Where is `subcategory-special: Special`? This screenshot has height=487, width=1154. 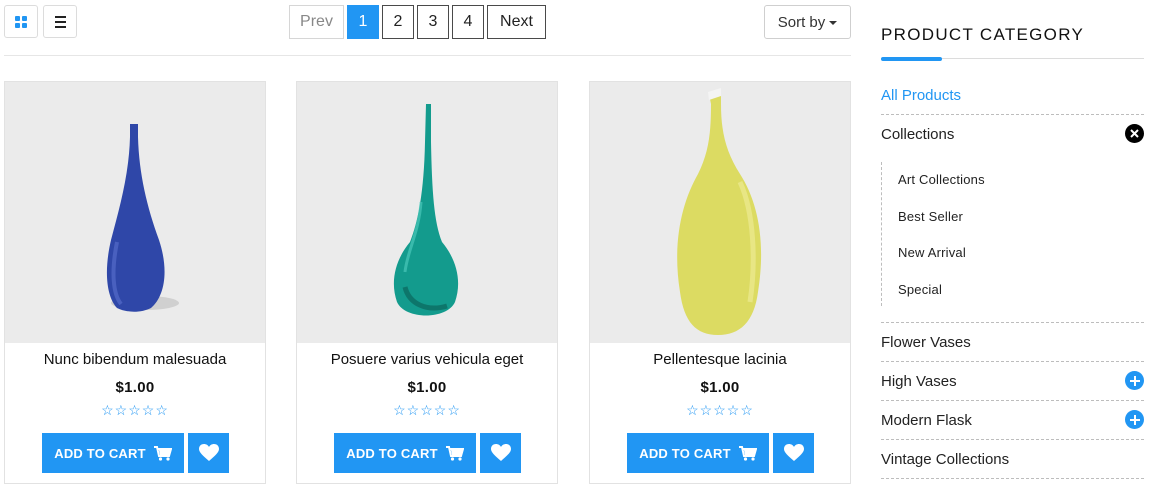 subcategory-special: Special is located at coordinates (920, 289).